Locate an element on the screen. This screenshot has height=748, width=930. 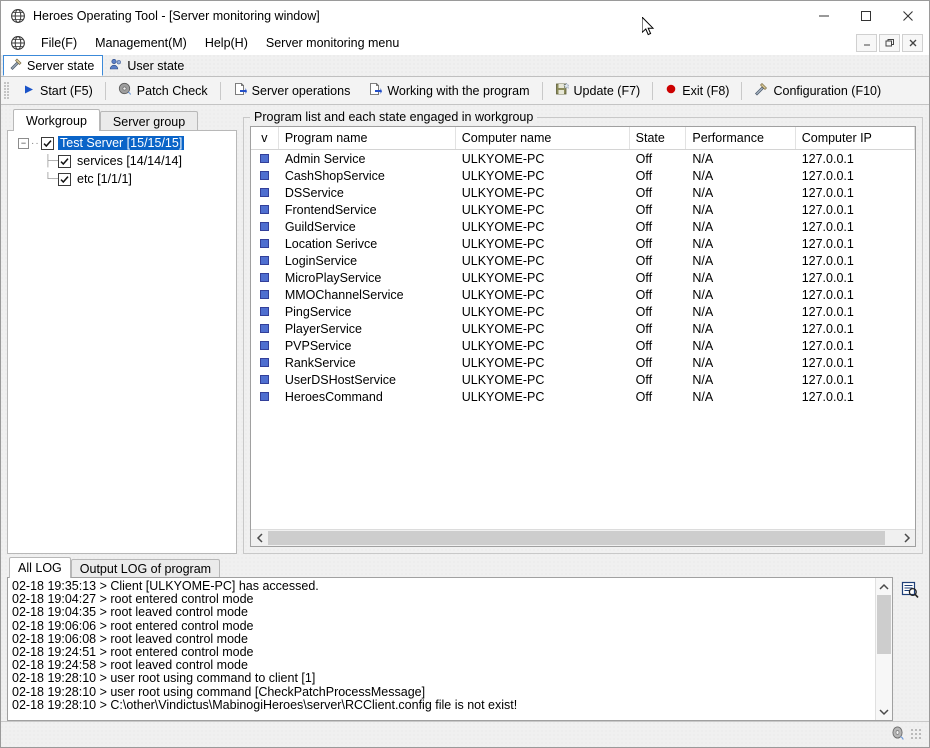
tree-node-etc-label: etc [1/1/1] is located at coordinates (104, 179).